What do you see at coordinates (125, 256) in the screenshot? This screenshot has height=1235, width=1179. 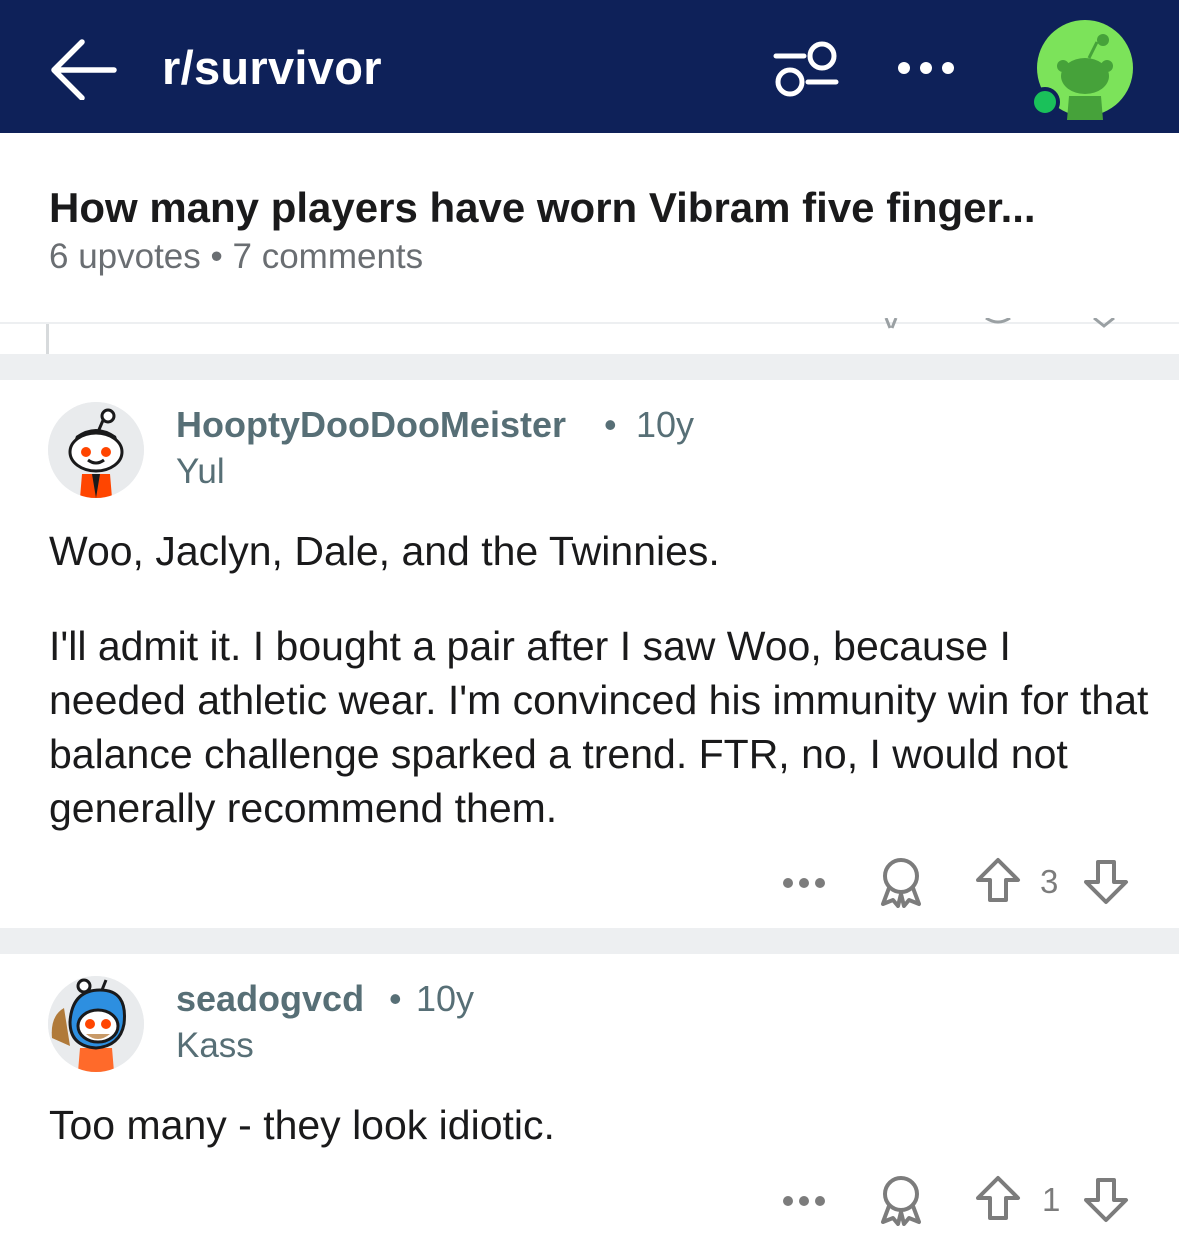 I see `upvote-count: 6 upvotes` at bounding box center [125, 256].